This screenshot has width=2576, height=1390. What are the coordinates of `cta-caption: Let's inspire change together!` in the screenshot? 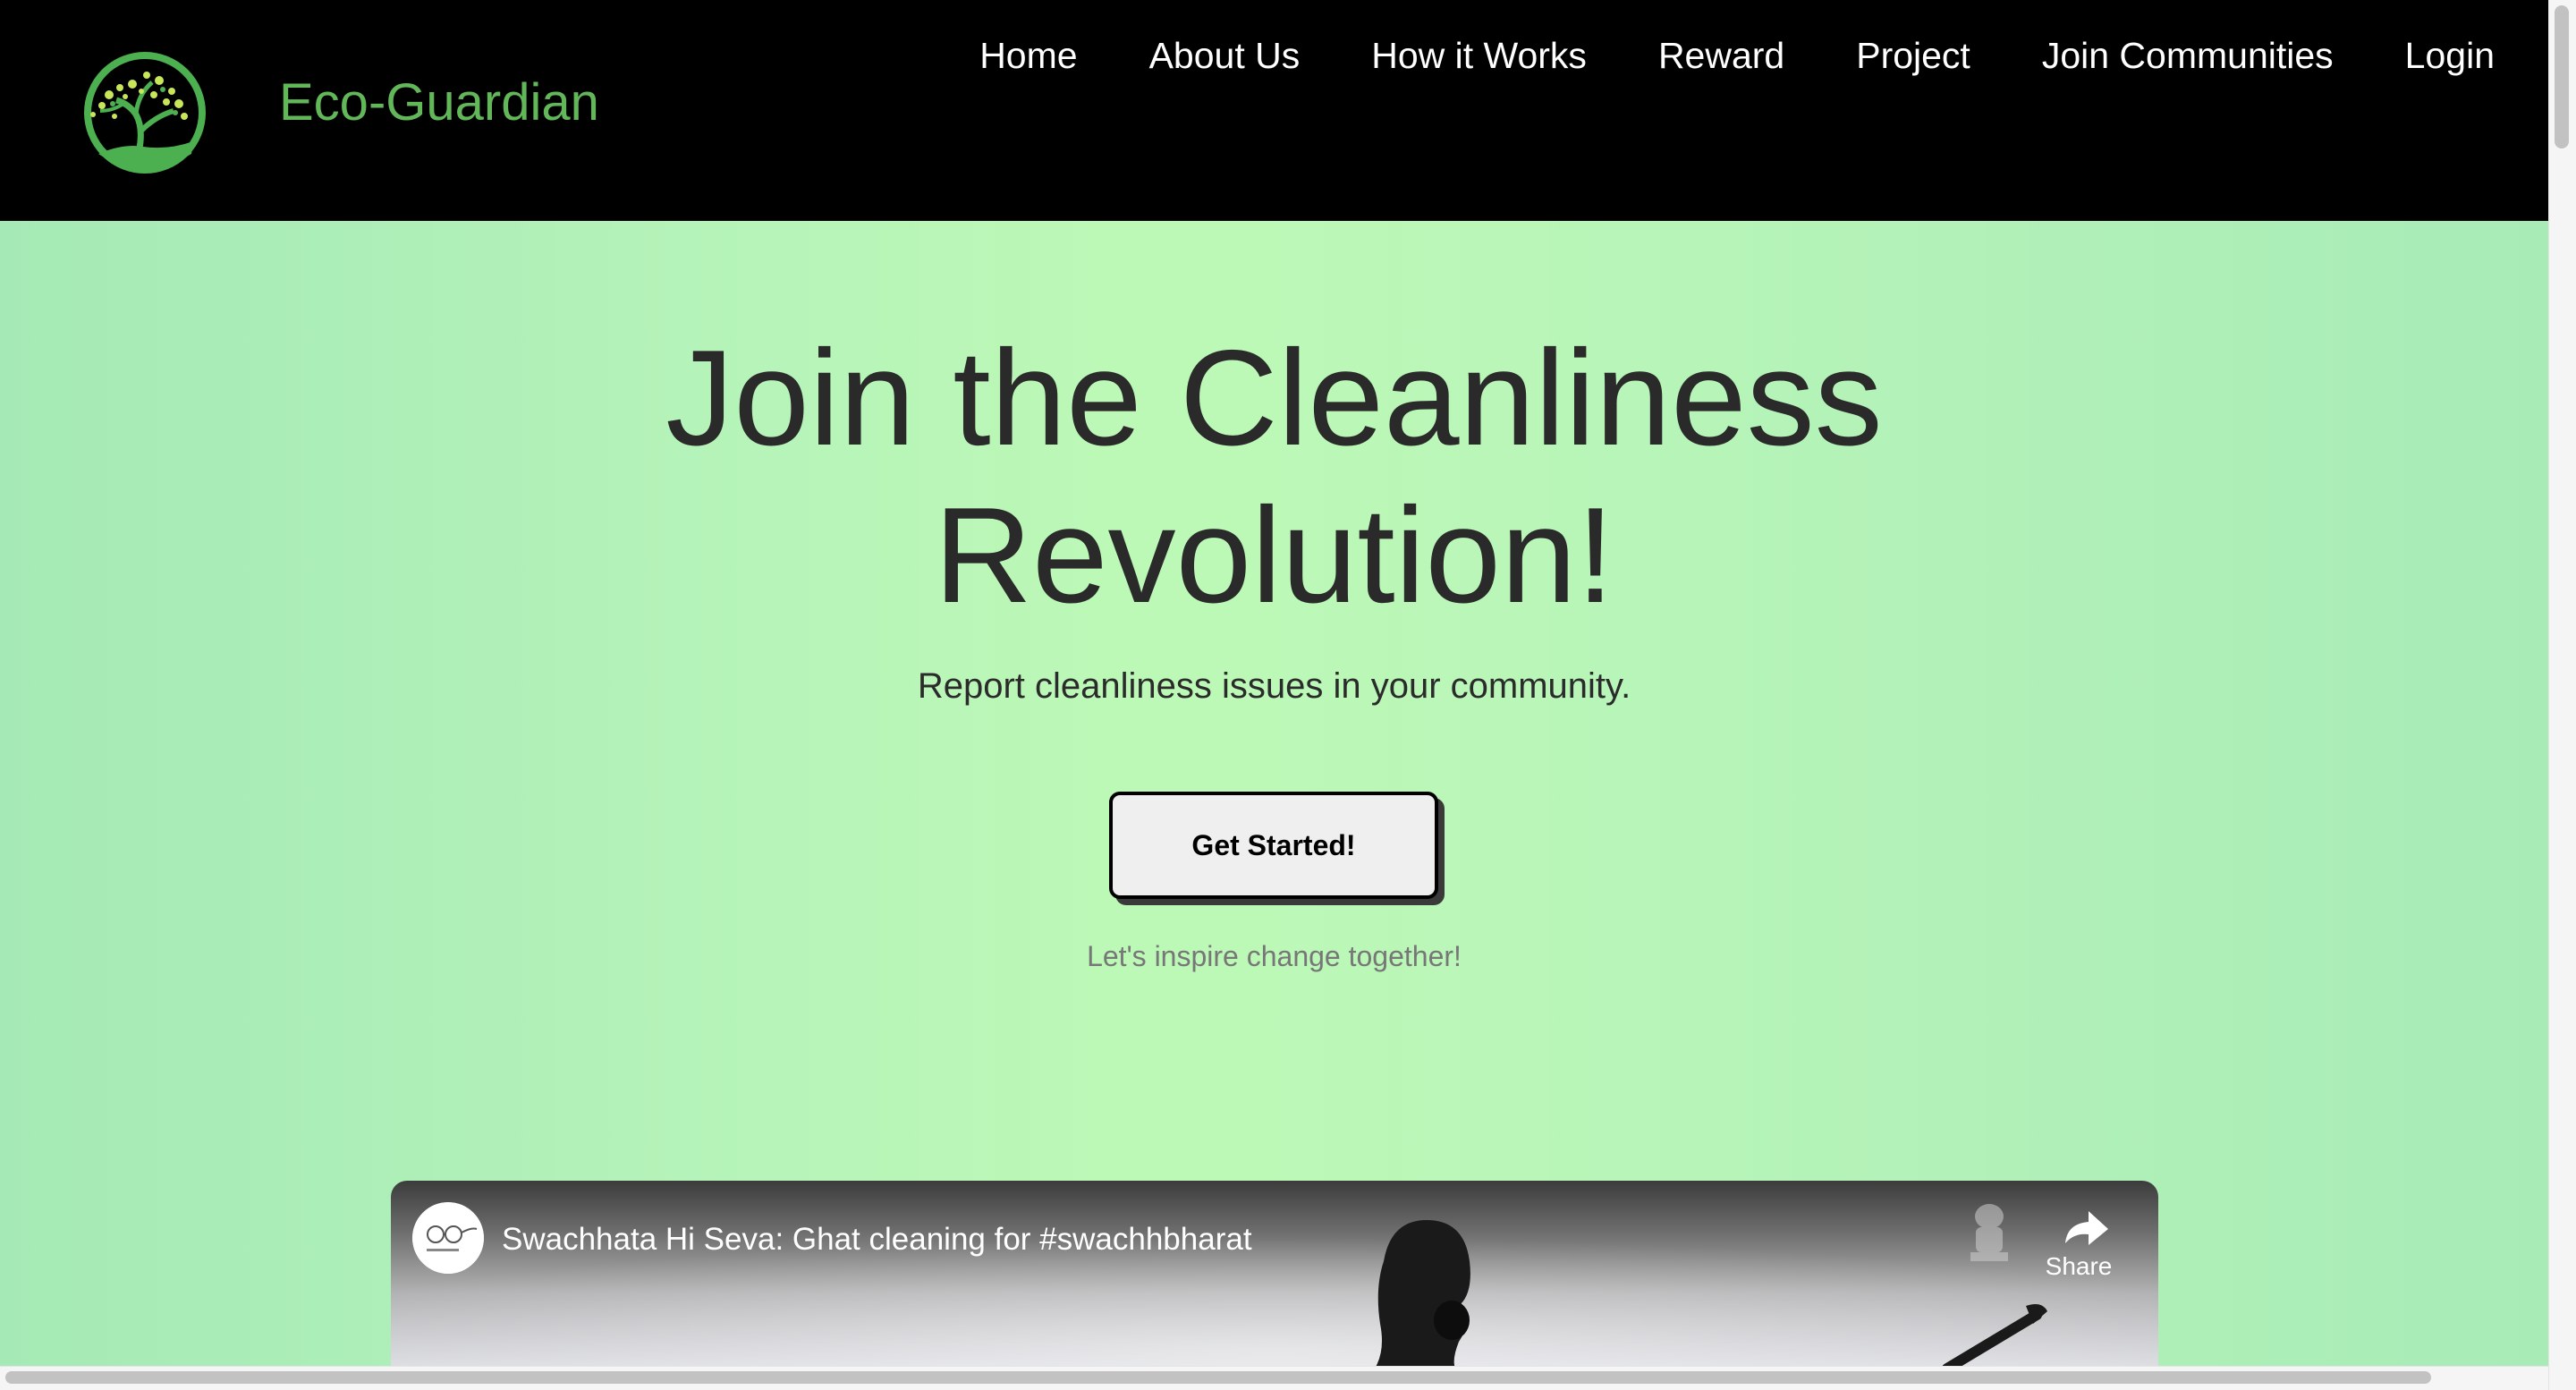 It's located at (1274, 956).